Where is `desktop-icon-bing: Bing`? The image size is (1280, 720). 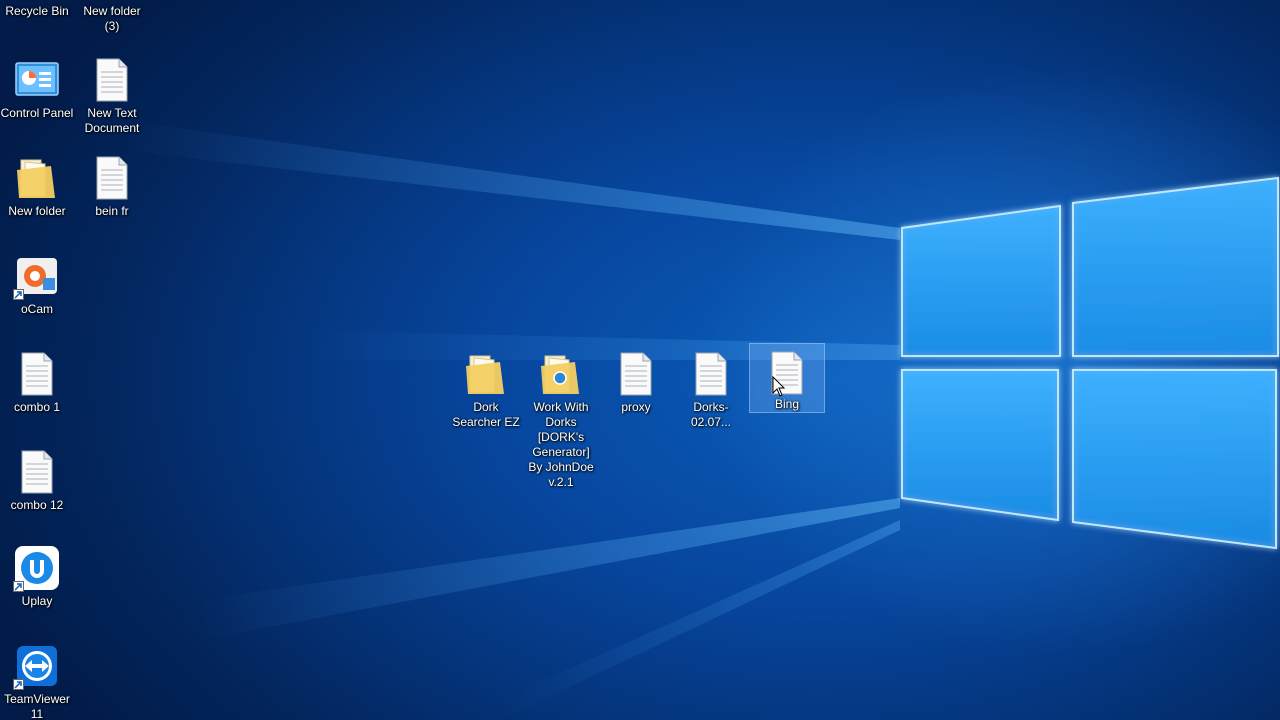
desktop-icon-bing: Bing is located at coordinates (787, 378).